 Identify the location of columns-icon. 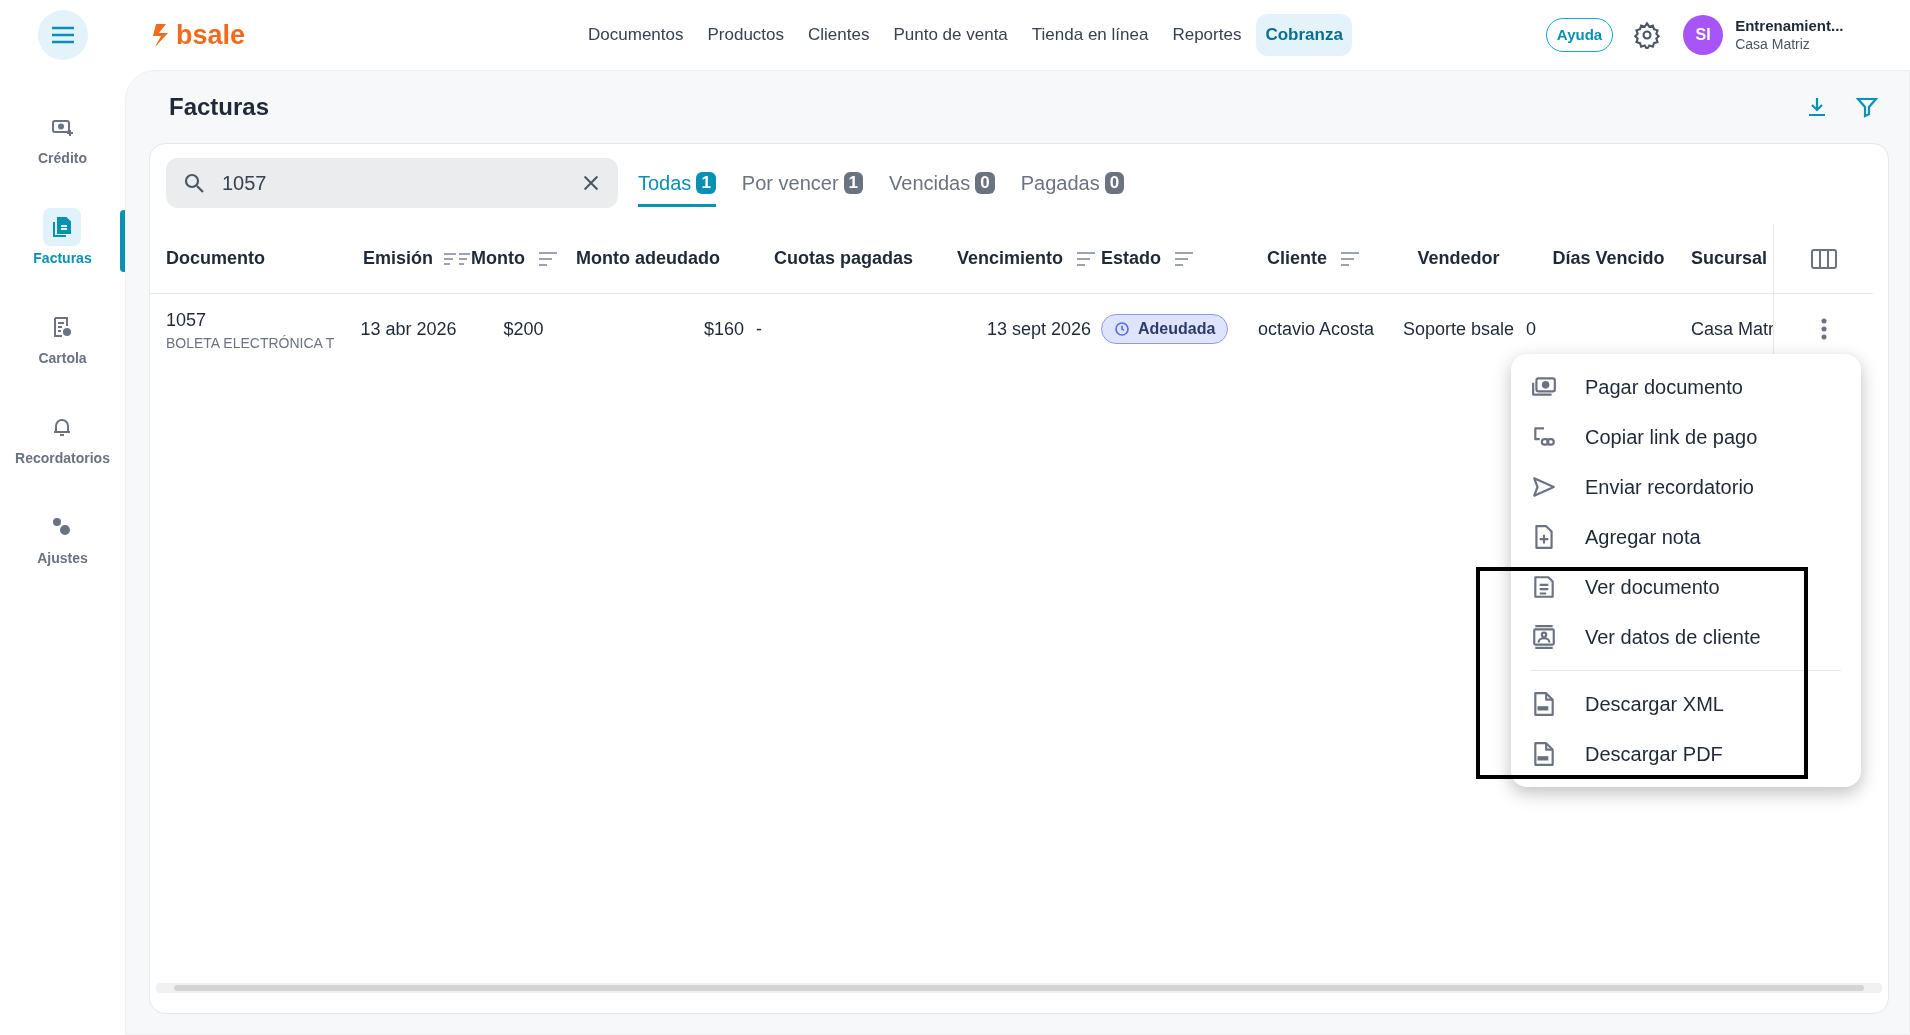
(1823, 258).